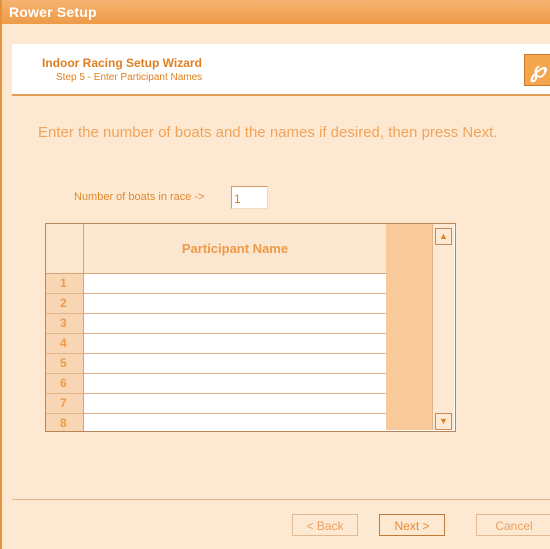 The width and height of the screenshot is (550, 549). What do you see at coordinates (65, 343) in the screenshot?
I see `row-number: 4` at bounding box center [65, 343].